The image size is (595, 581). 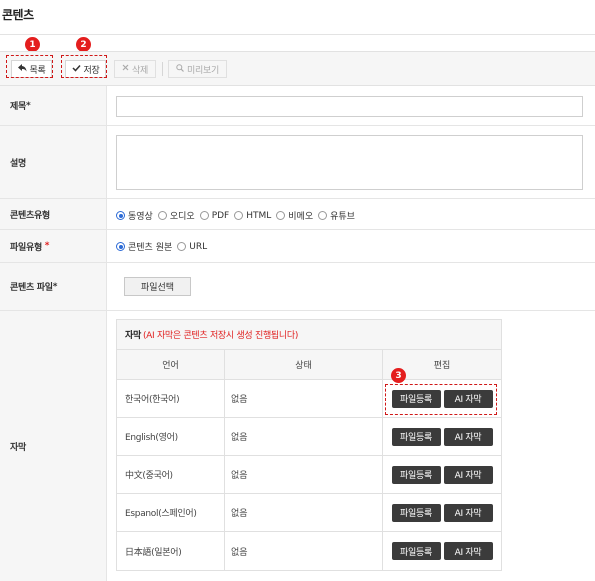 I want to click on annotation-marker-2: 2, so click(x=83, y=44).